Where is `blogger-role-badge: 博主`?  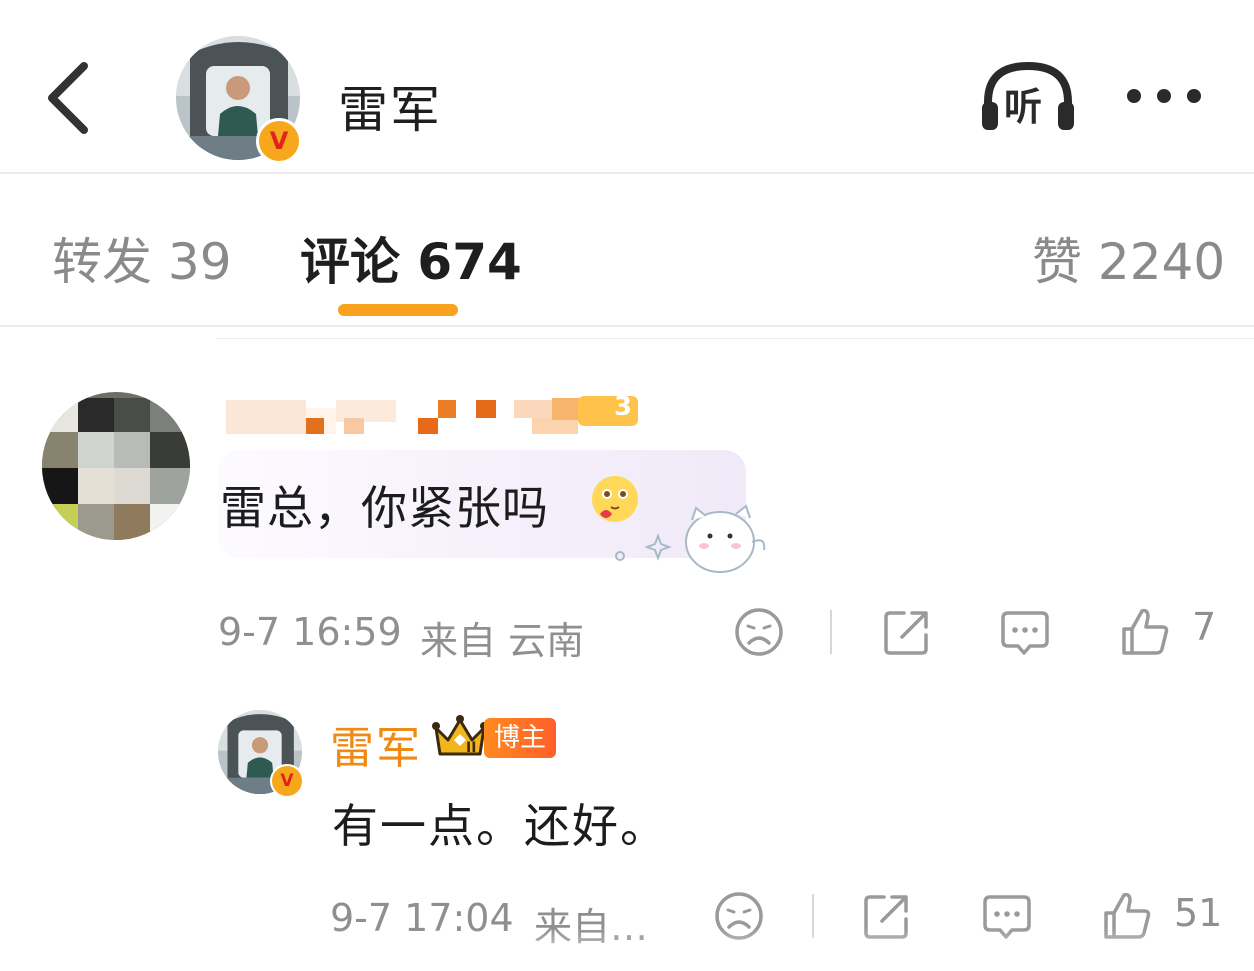 blogger-role-badge: 博主 is located at coordinates (520, 738).